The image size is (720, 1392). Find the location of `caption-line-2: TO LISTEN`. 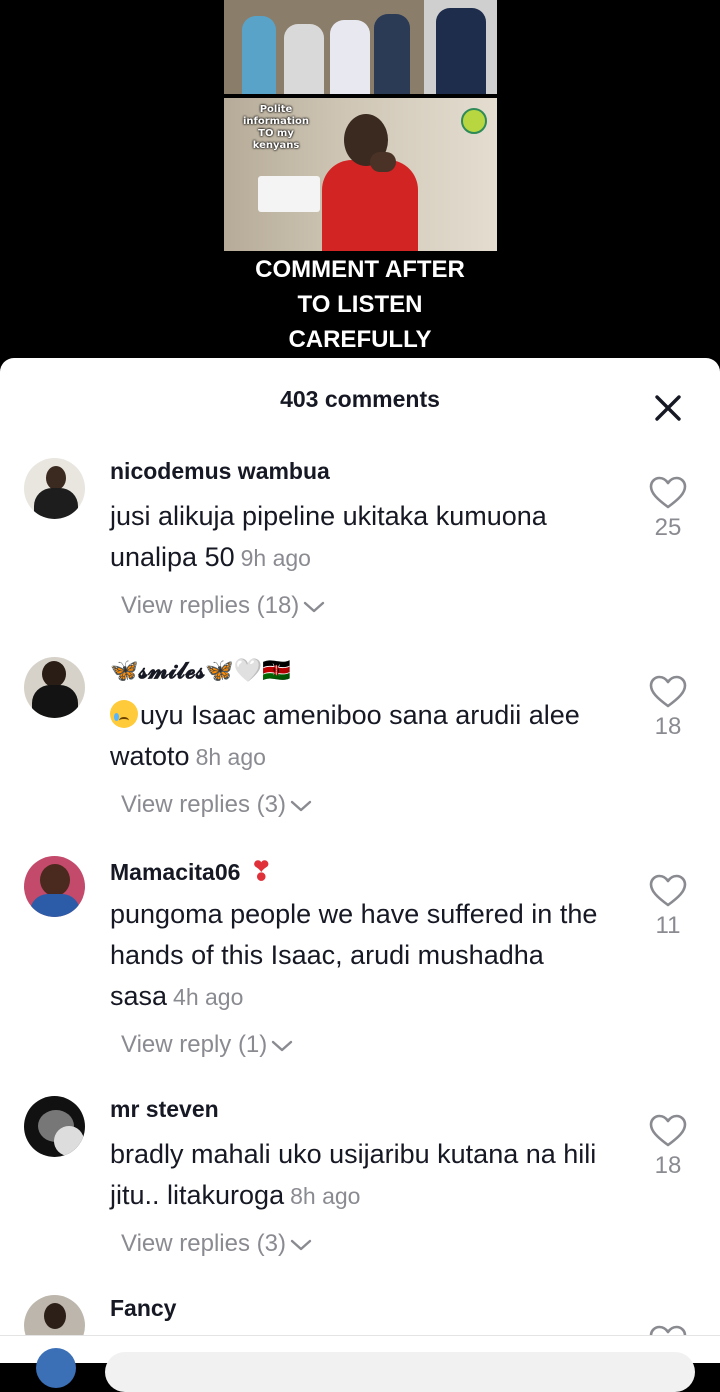

caption-line-2: TO LISTEN is located at coordinates (360, 304).